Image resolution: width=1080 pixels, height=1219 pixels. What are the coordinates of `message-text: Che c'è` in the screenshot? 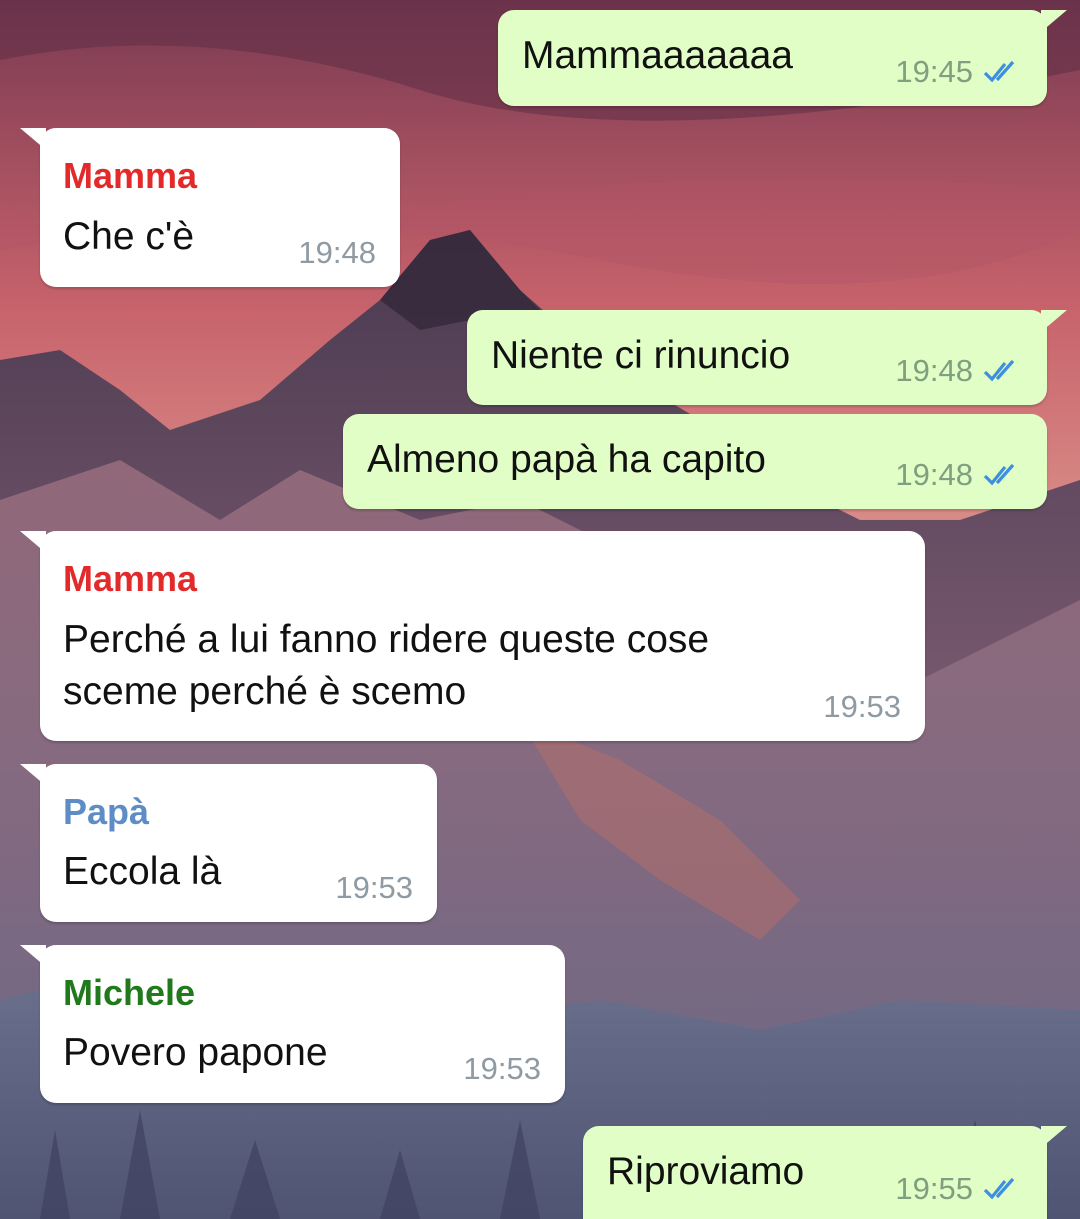 It's located at (129, 236).